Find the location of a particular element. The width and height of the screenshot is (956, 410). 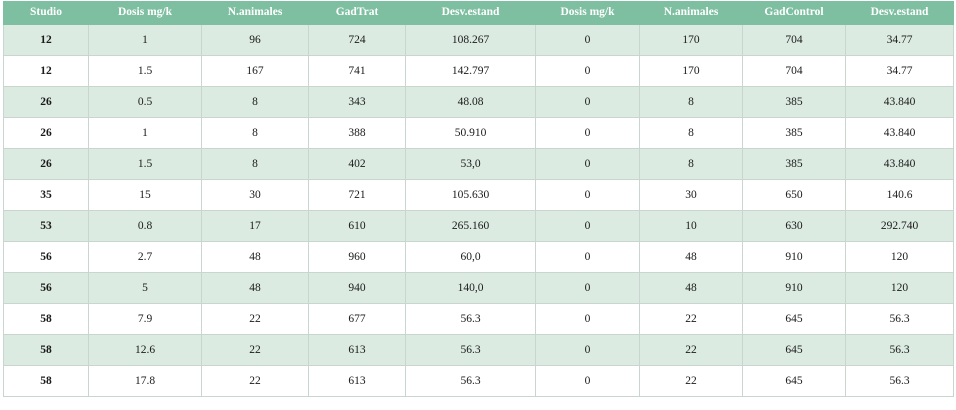

stdev-treatment-cell: 50.910 is located at coordinates (470, 133).